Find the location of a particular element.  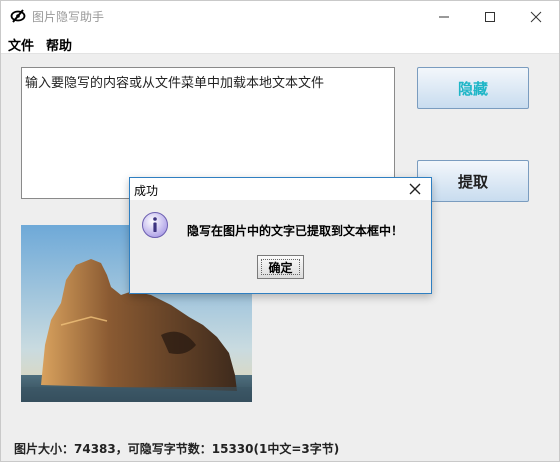

minimize-icon is located at coordinates (444, 16).